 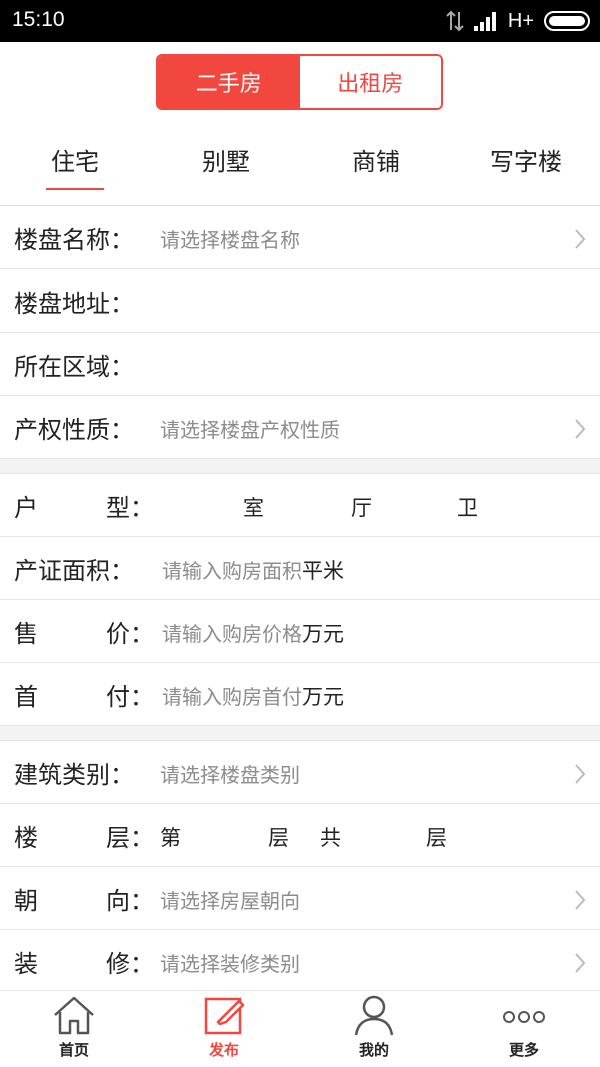 I want to click on price-label: 售价：, so click(x=84, y=634).